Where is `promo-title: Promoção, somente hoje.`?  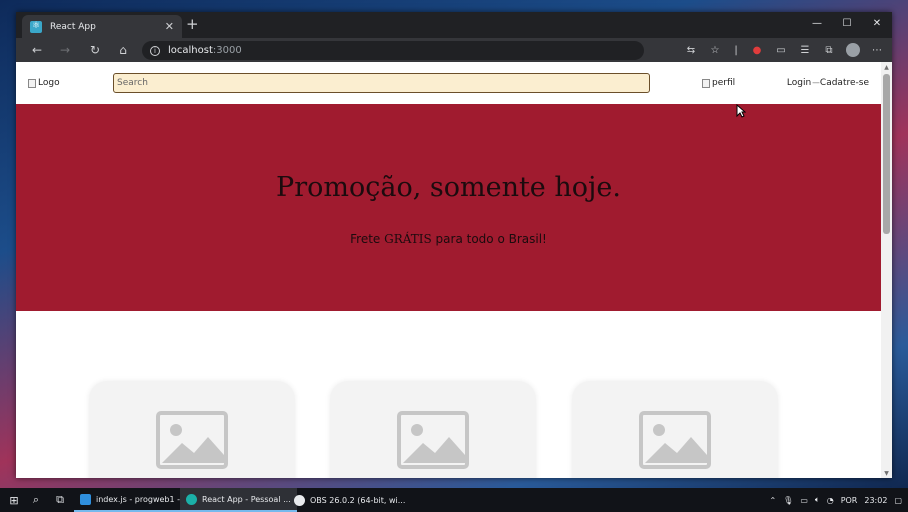 promo-title: Promoção, somente hoje. is located at coordinates (448, 187).